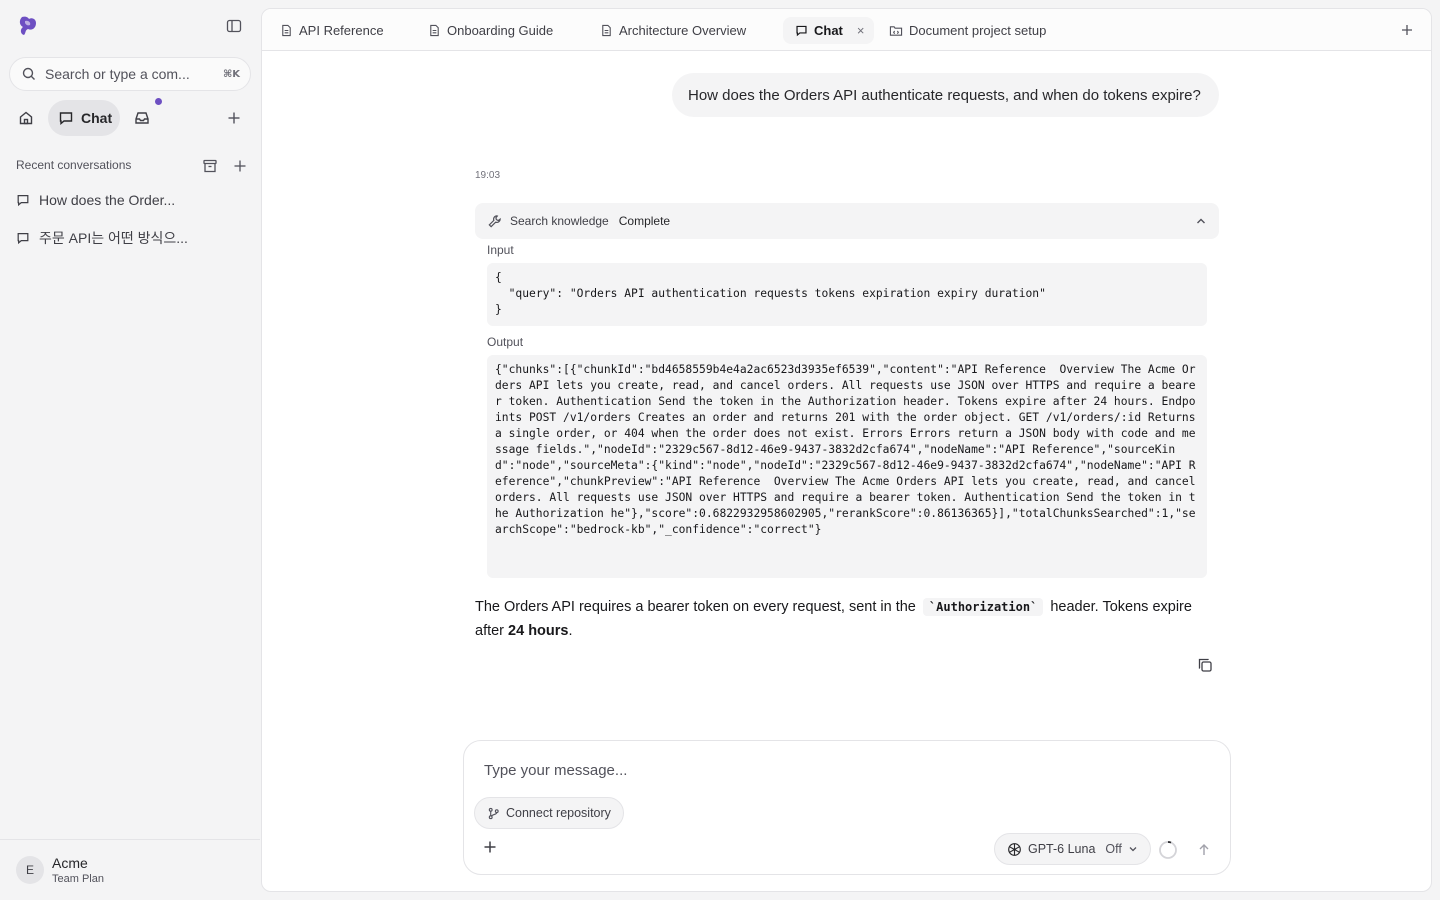  Describe the element at coordinates (231, 74) in the screenshot. I see `search-shortcut: ⌘K` at that location.